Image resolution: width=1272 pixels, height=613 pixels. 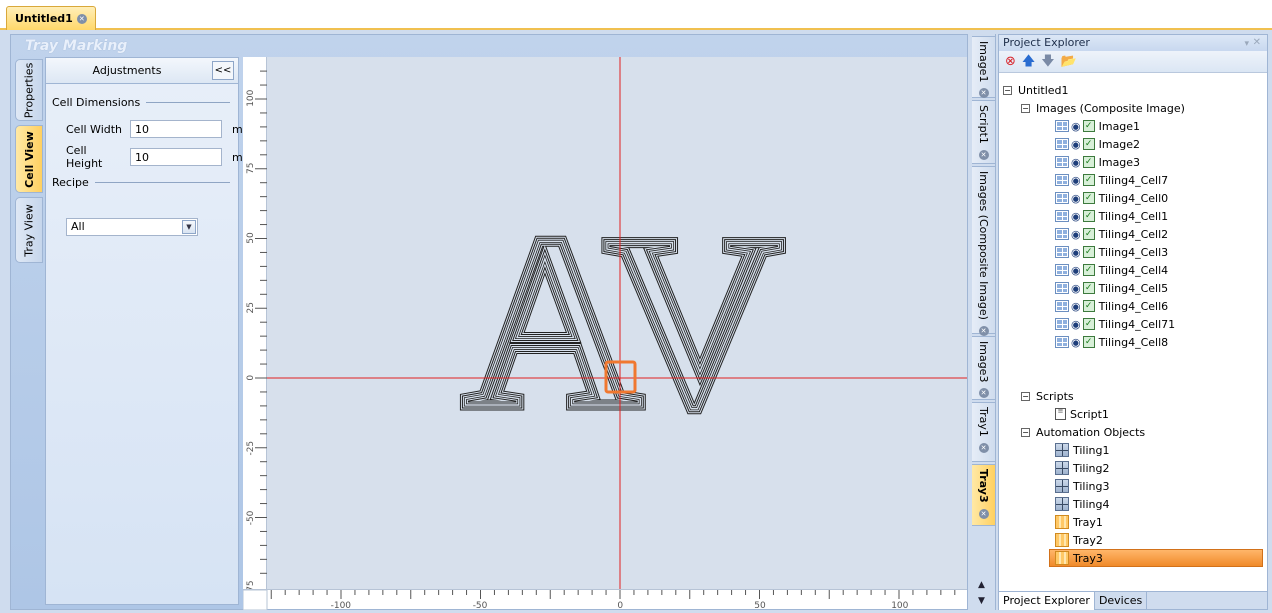 I want to click on tree-item-tray: Tray2, so click(x=1079, y=540).